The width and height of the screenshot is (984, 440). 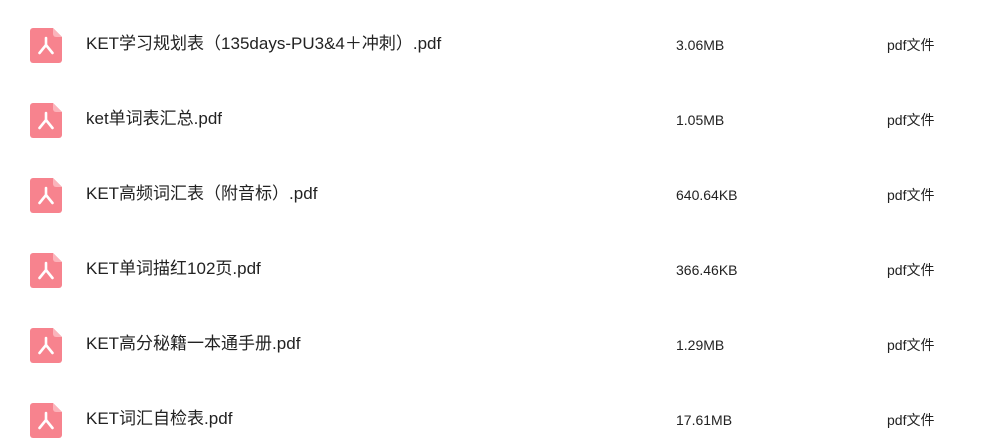 I want to click on file-size: 366.46KB, so click(x=707, y=270).